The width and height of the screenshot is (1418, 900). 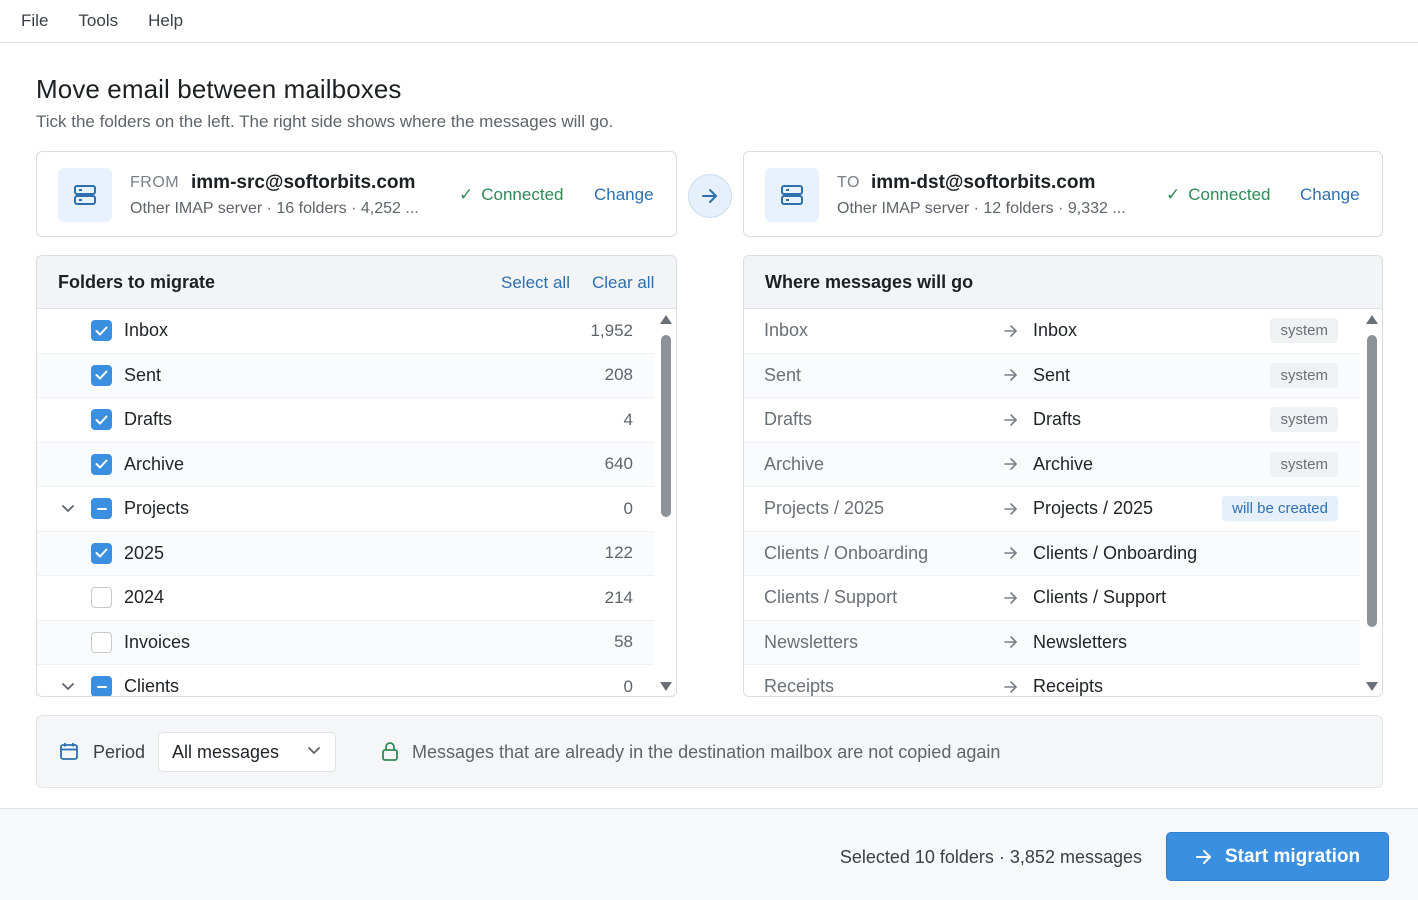 I want to click on folders-panel-header: Folders to migrate Select all Clear all, so click(x=356, y=282).